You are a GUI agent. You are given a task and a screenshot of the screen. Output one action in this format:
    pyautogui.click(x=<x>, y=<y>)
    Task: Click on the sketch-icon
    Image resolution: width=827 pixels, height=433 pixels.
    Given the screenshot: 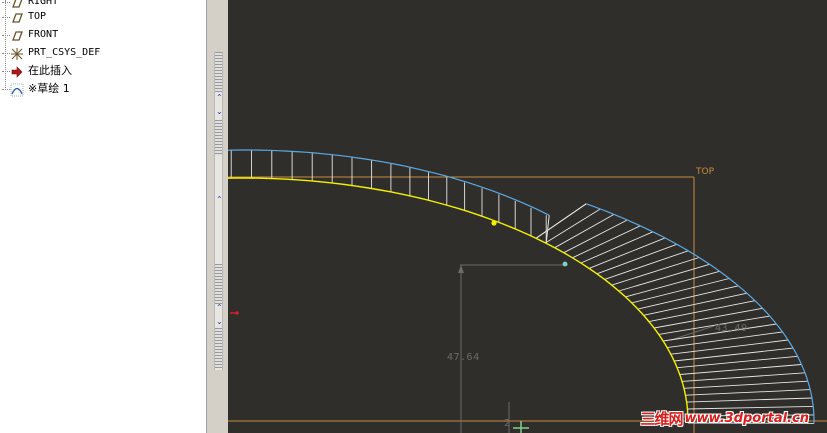 What is the action you would take?
    pyautogui.click(x=17, y=89)
    